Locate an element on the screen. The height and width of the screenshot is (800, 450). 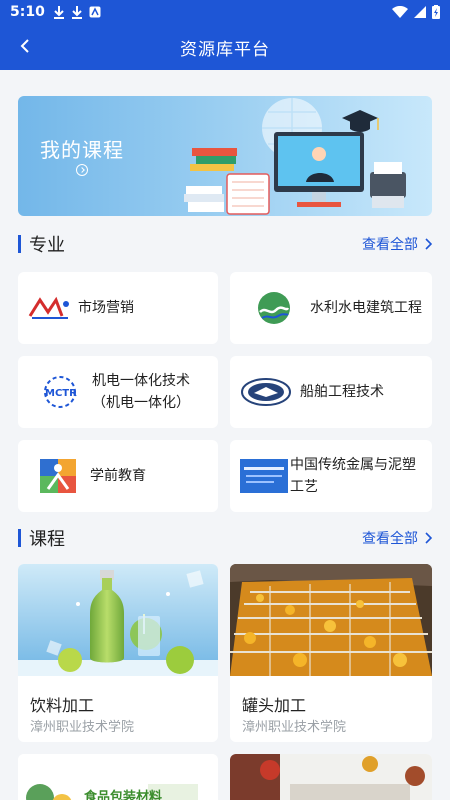
app-bar: 资源库平台 is located at coordinates (225, 47).